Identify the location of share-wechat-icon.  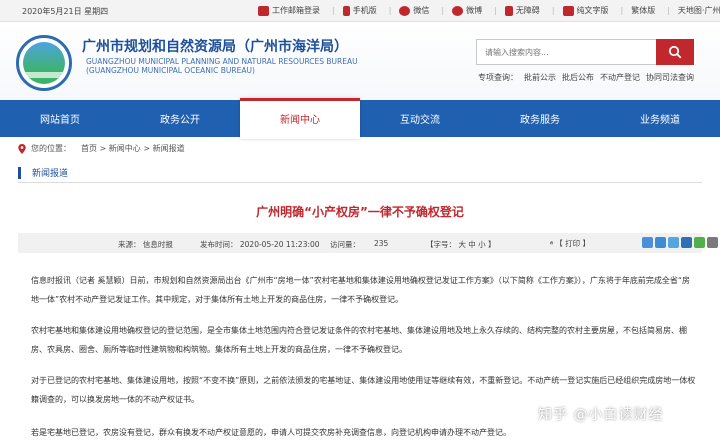
(699, 242).